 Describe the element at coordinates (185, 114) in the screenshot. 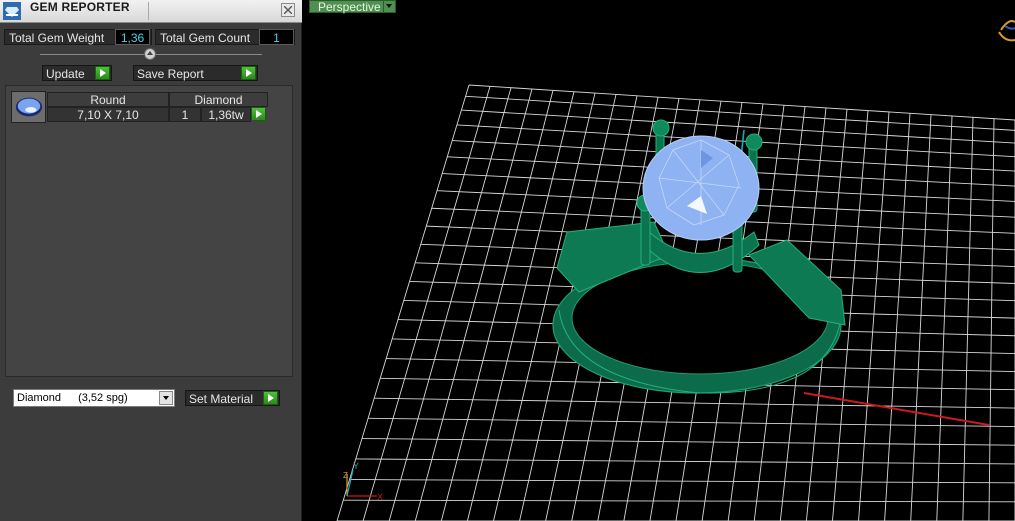

I see `gem-count-cell: 1` at that location.